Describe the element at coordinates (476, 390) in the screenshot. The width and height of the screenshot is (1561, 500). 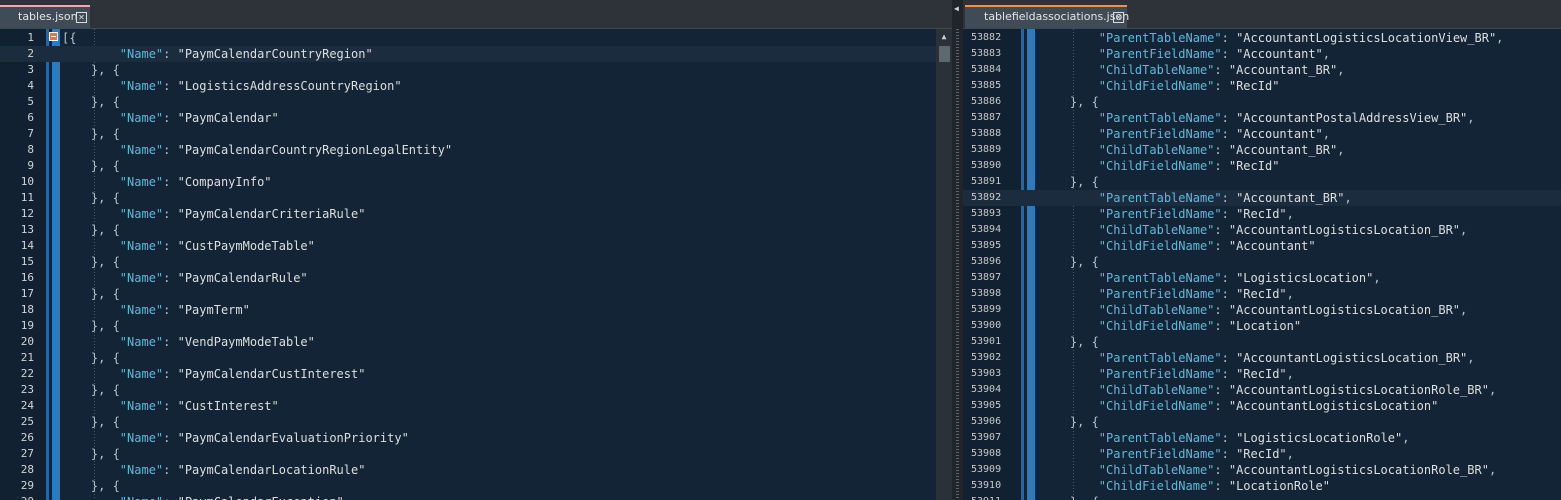
I see `code-line: 23 }, {` at that location.